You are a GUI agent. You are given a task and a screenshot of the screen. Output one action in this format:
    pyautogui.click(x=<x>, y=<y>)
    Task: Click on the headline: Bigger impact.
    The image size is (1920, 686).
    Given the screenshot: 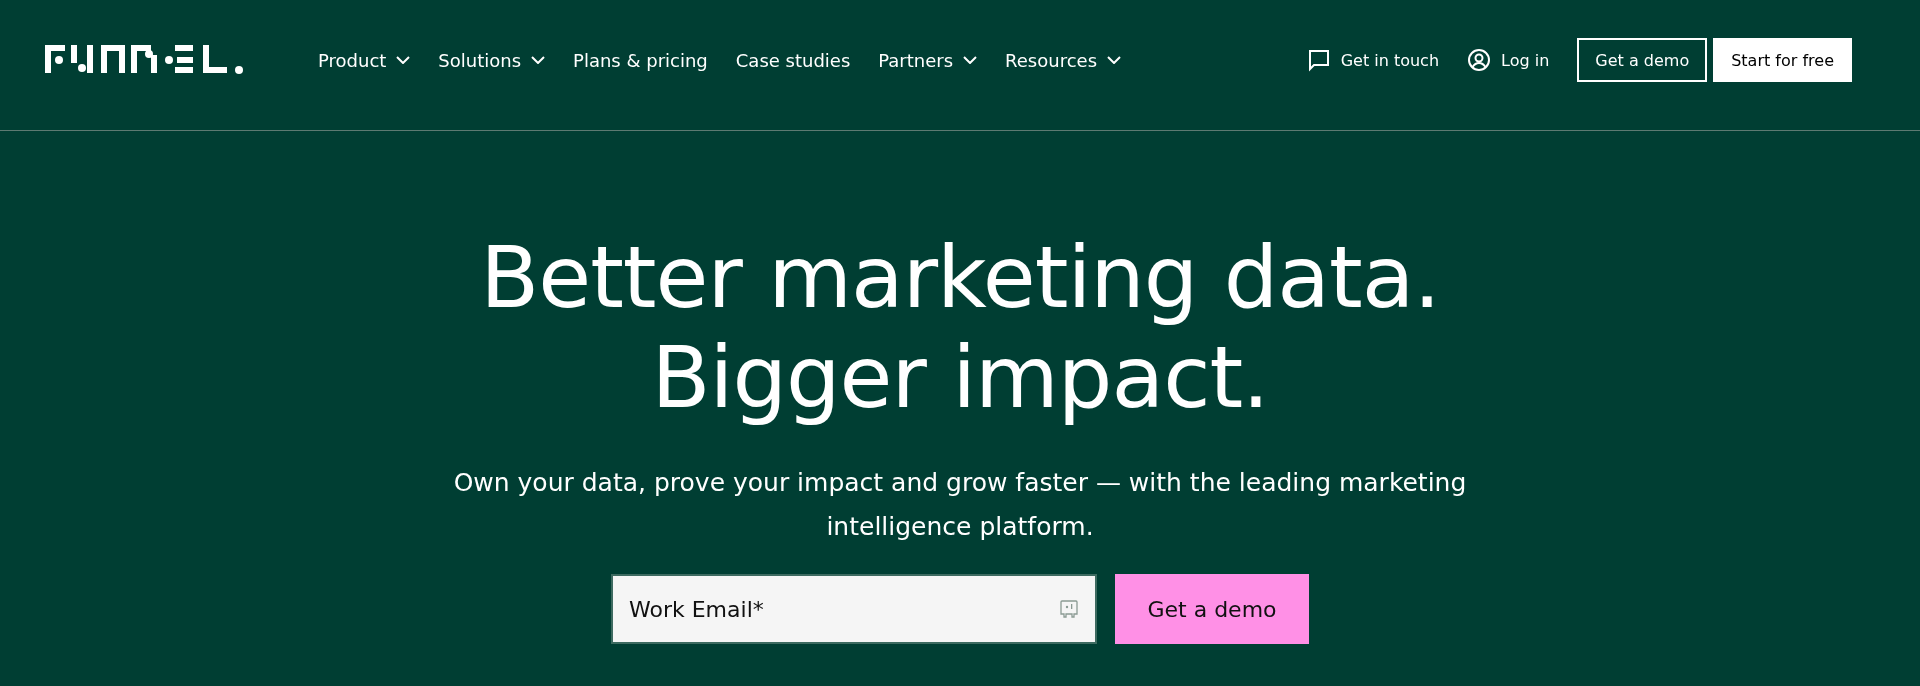 What is the action you would take?
    pyautogui.click(x=960, y=377)
    